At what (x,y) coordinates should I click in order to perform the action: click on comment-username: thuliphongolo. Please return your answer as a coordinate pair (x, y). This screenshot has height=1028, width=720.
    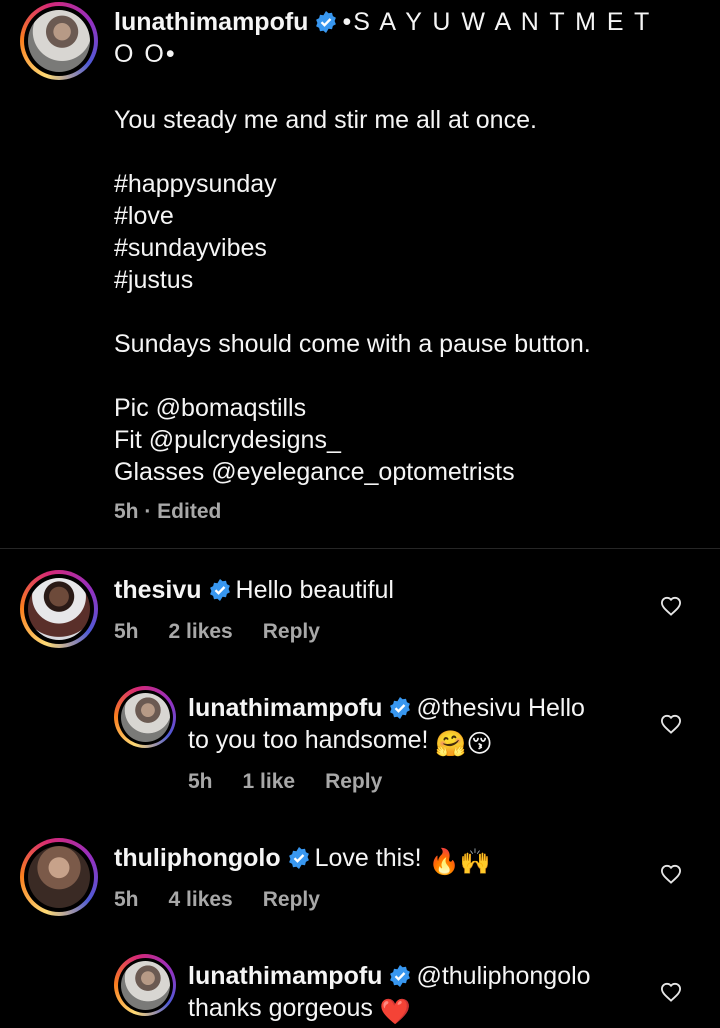
    Looking at the image, I should click on (197, 858).